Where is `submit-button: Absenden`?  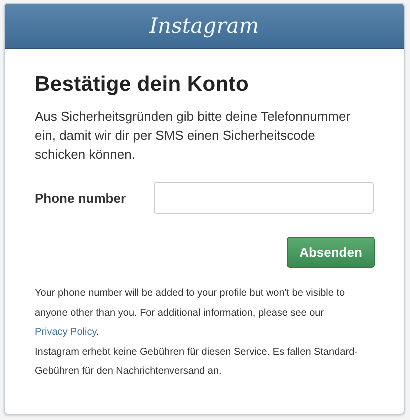 submit-button: Absenden is located at coordinates (331, 252).